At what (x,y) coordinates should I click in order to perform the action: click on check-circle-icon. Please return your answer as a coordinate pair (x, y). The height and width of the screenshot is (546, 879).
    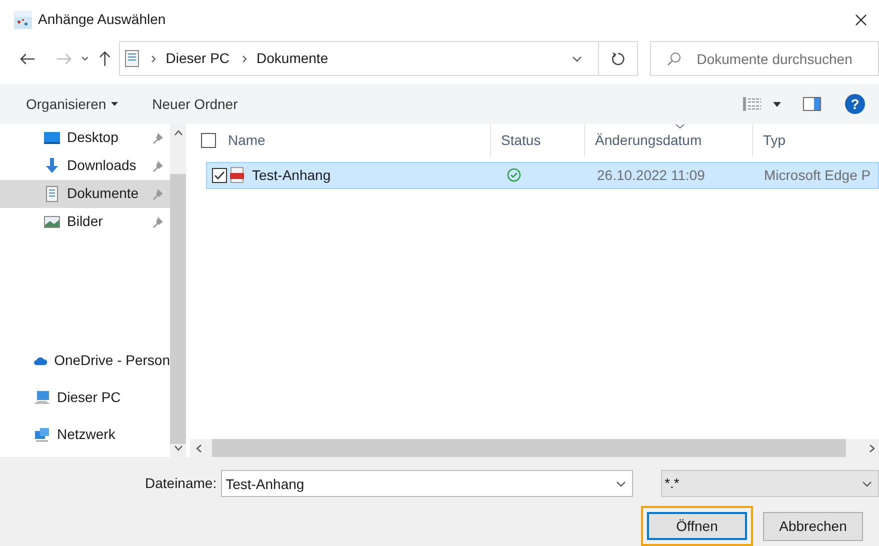
    Looking at the image, I should click on (514, 175).